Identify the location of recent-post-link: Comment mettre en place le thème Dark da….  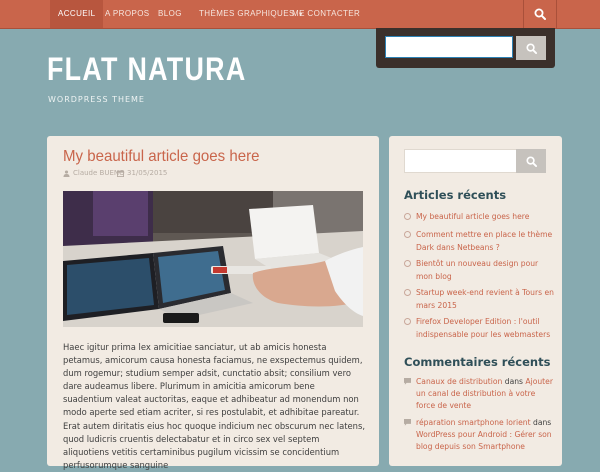
(479, 241).